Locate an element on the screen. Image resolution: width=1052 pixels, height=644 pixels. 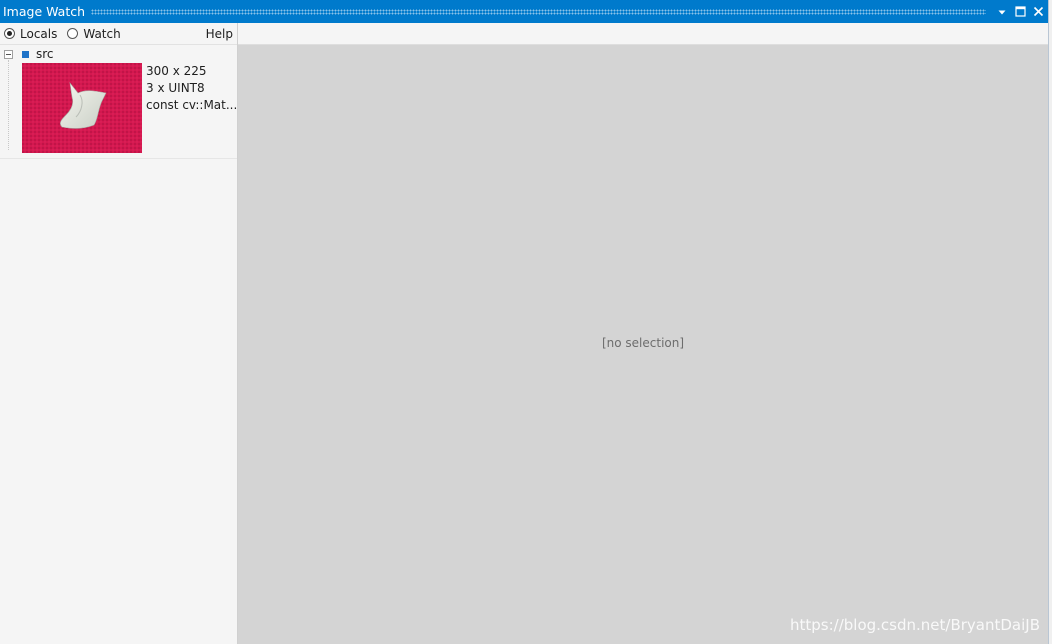
panel-toolbar: Locals Watch Help is located at coordinates (118, 34).